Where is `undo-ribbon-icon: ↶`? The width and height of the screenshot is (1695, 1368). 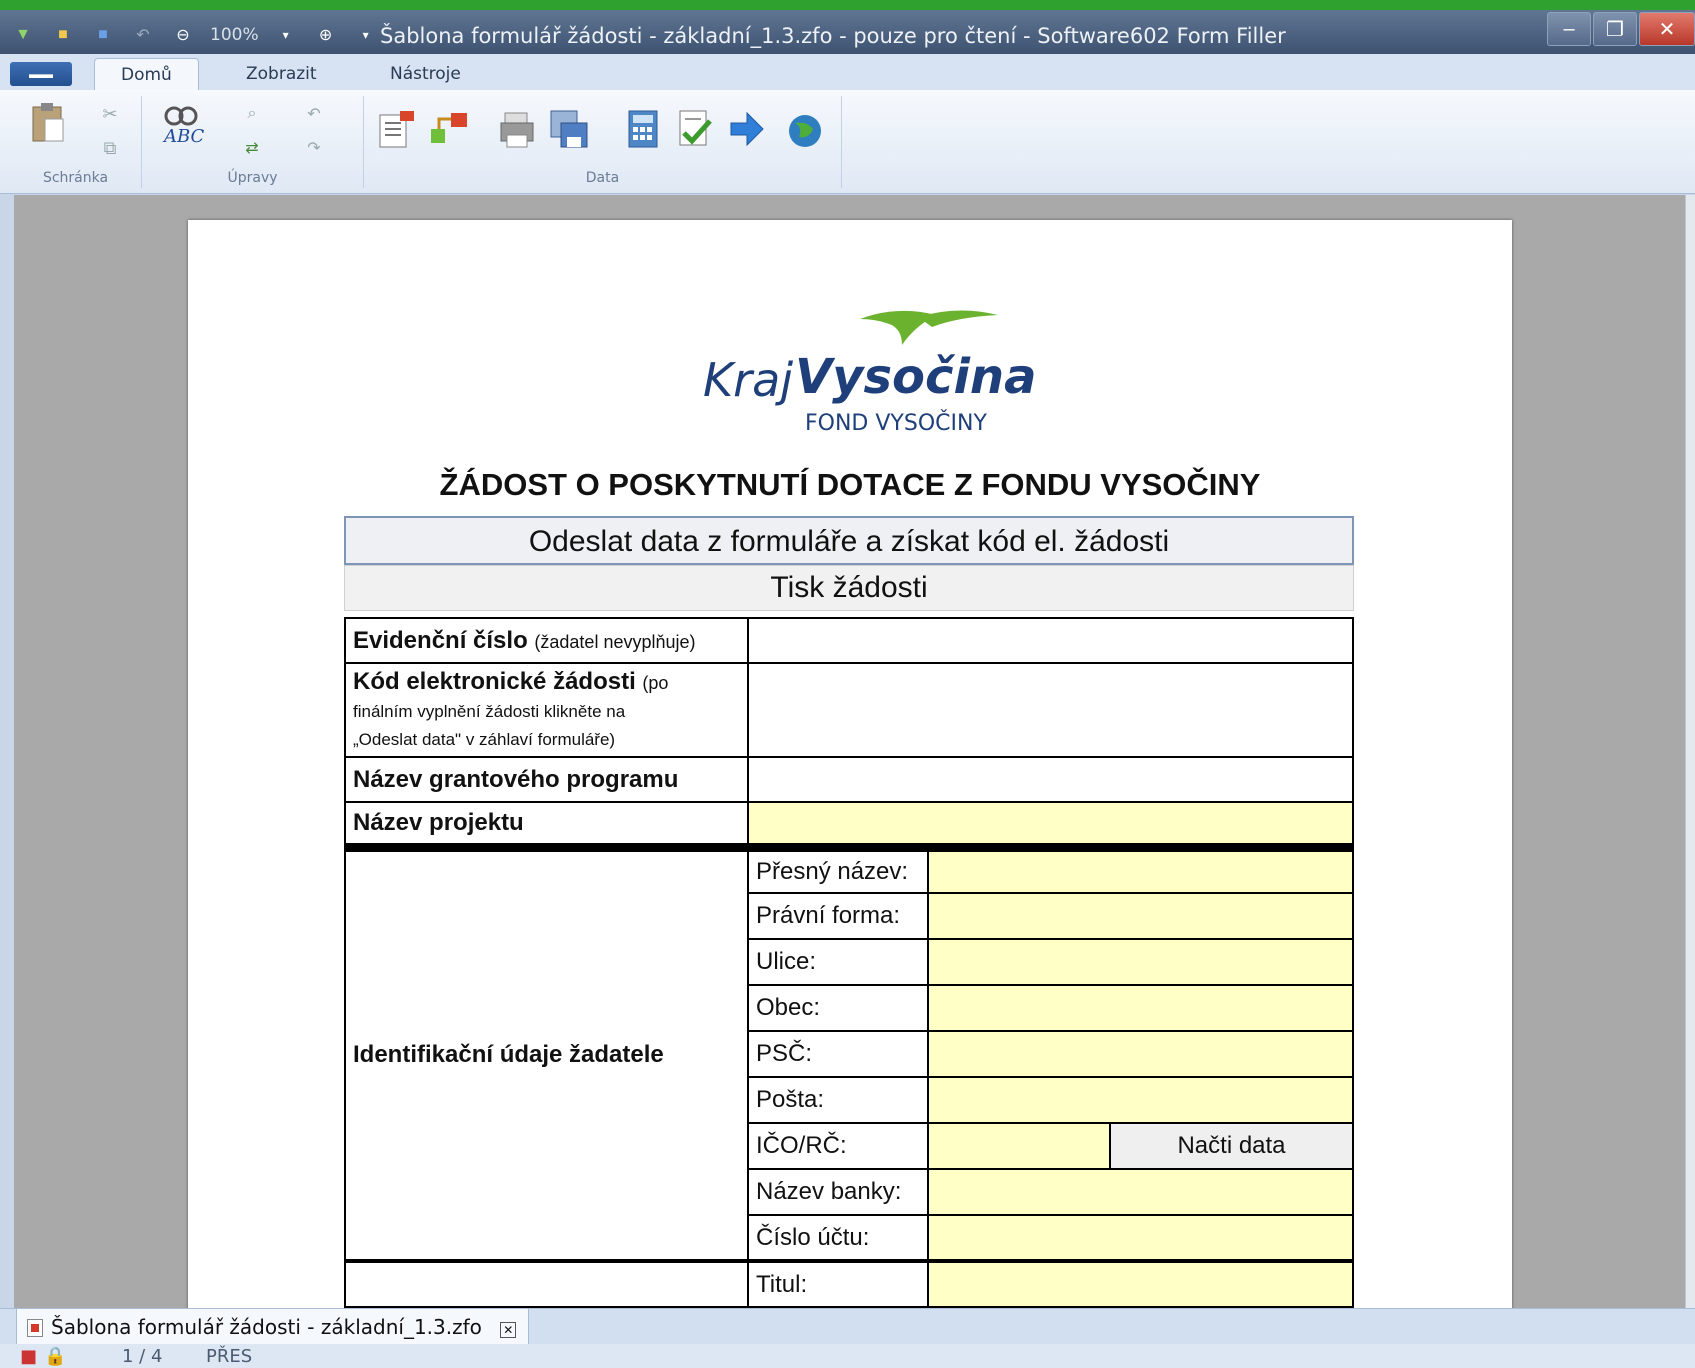 undo-ribbon-icon: ↶ is located at coordinates (314, 114).